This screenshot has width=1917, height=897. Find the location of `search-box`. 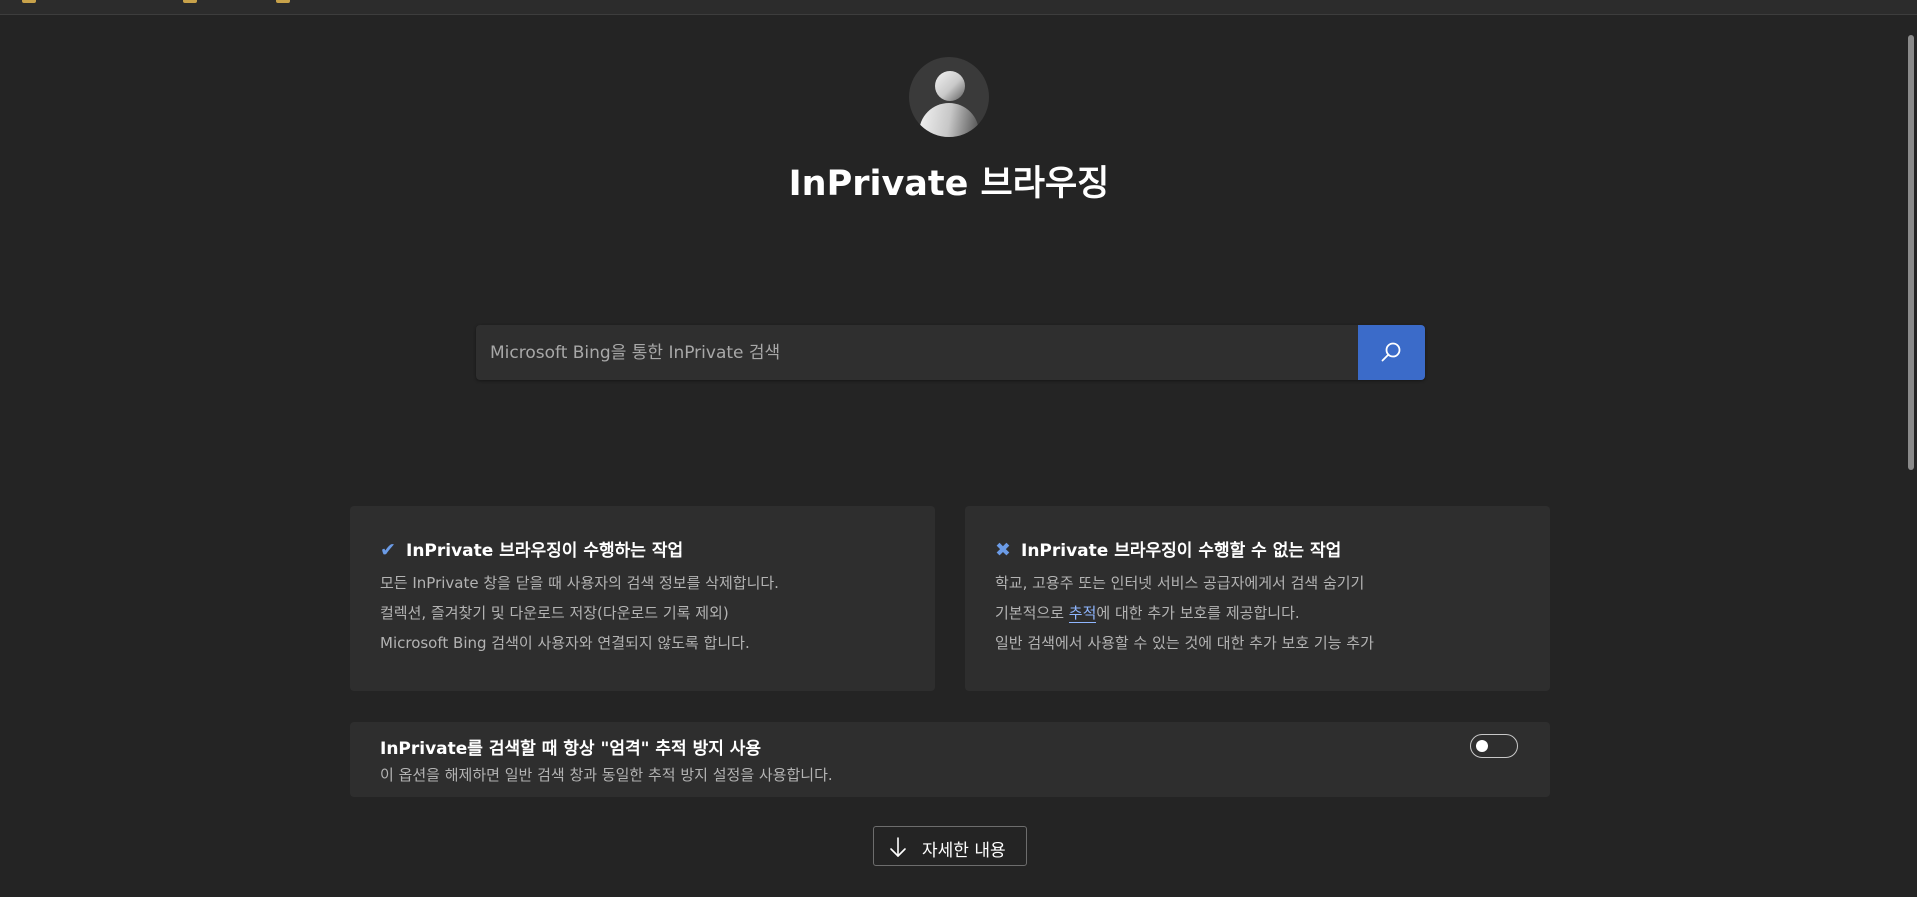

search-box is located at coordinates (950, 352).